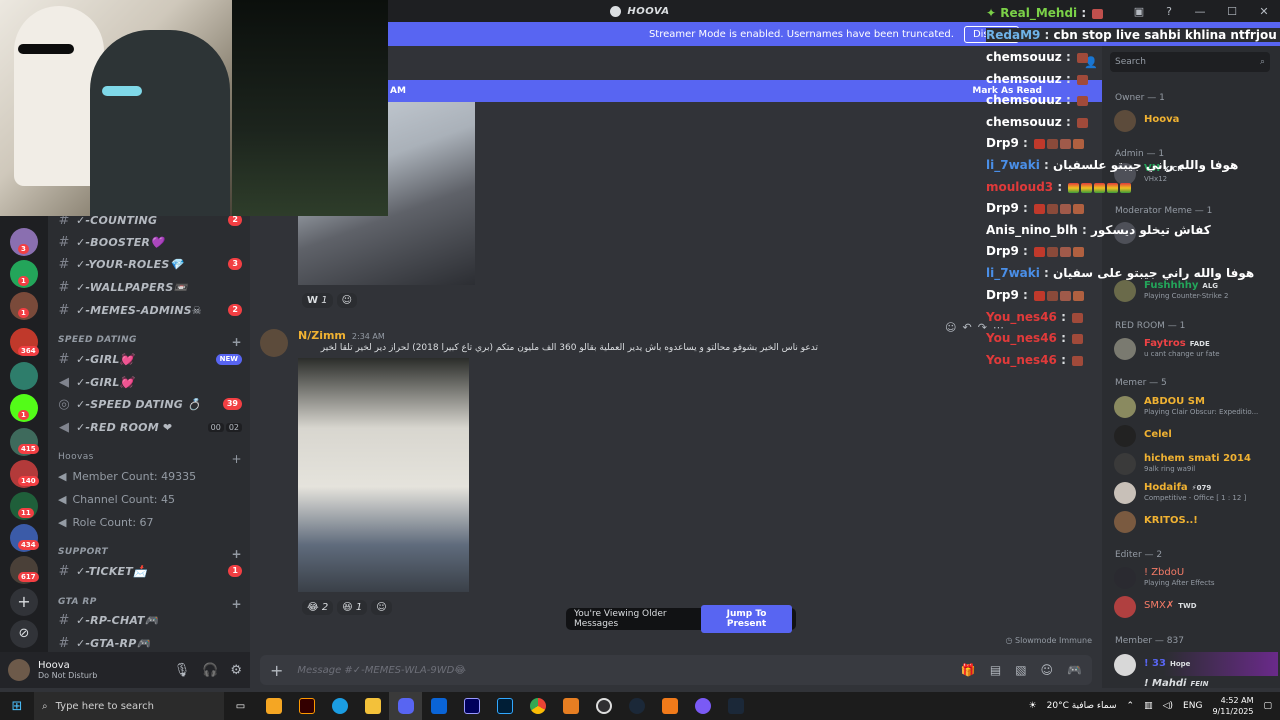 The image size is (1280, 720). What do you see at coordinates (950, 327) in the screenshot?
I see `reaction-icon: ☺` at bounding box center [950, 327].